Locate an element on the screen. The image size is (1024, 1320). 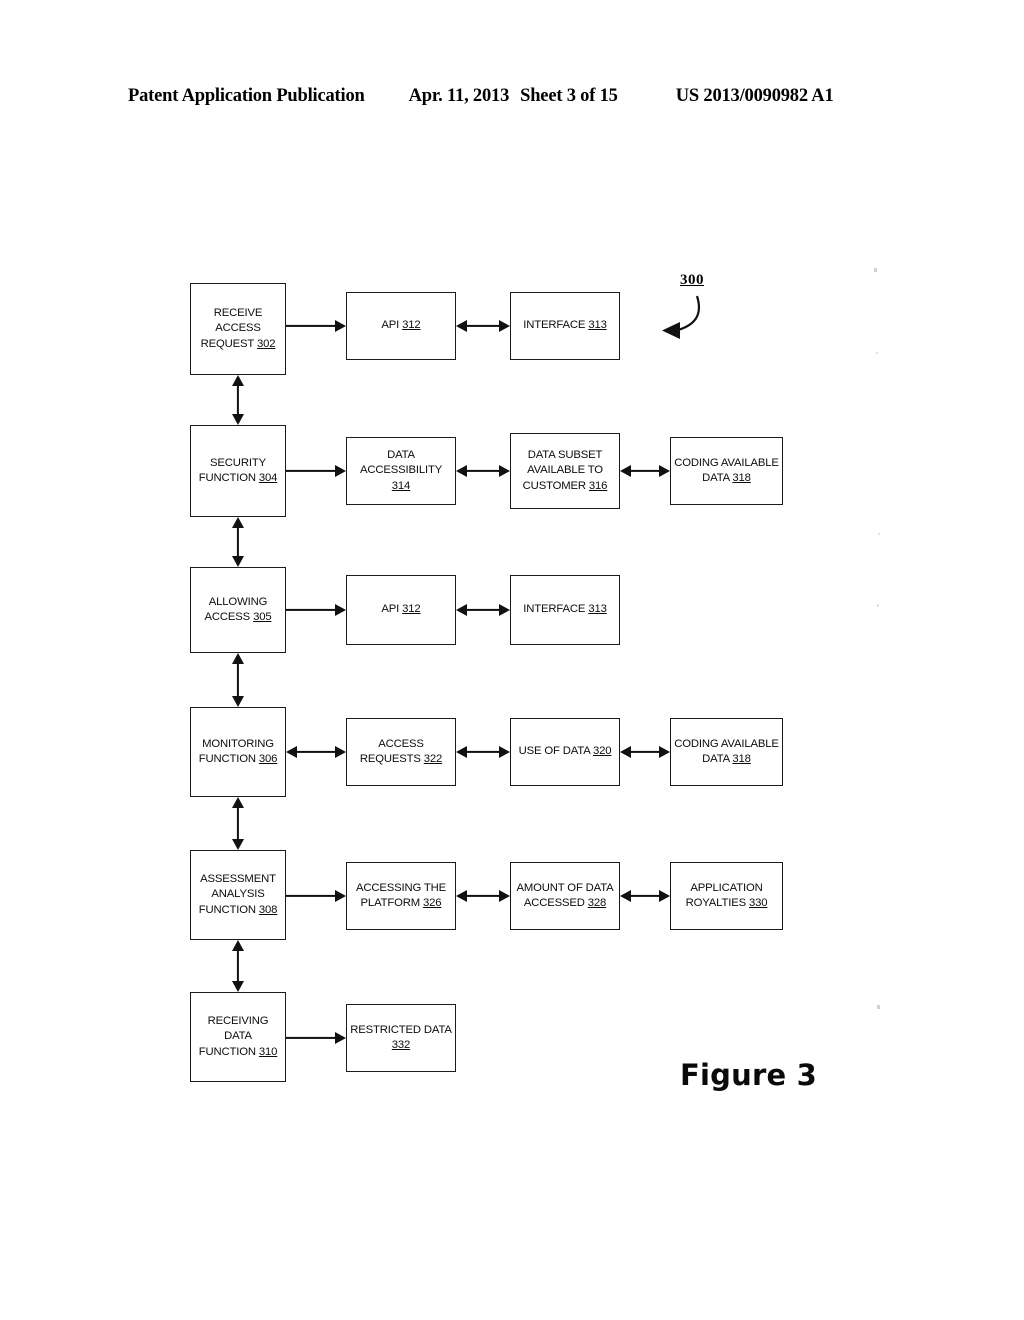
node-data-accessibility-314: DATA ACCESSIBILITY 314 is located at coordinates (401, 471).